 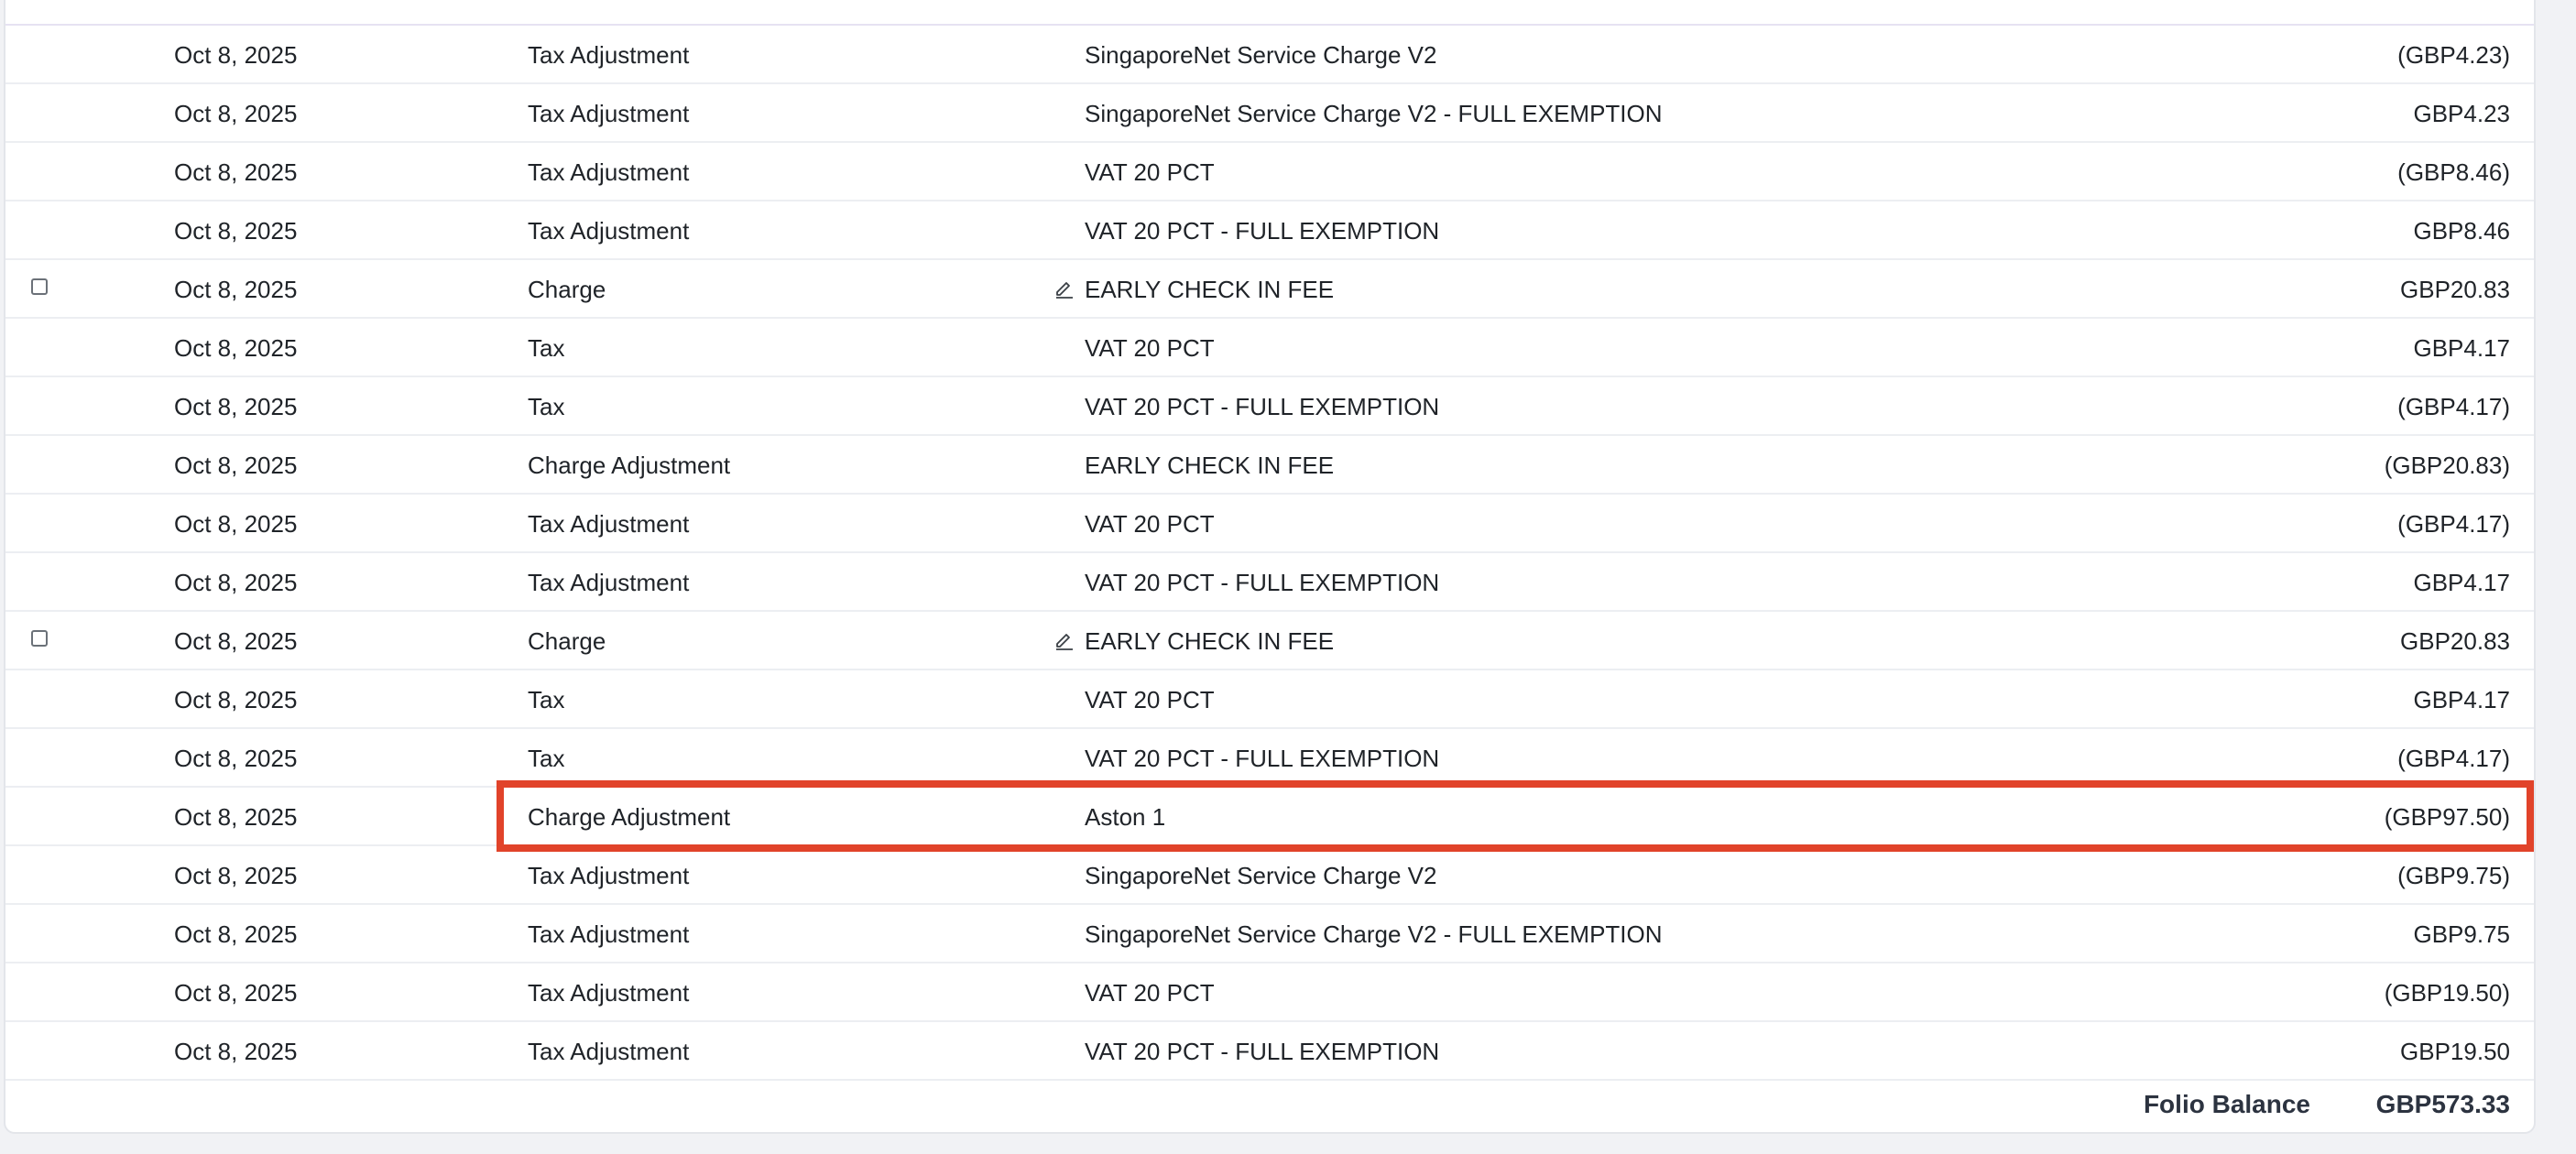 I want to click on partial-row-above, so click(x=1270, y=13).